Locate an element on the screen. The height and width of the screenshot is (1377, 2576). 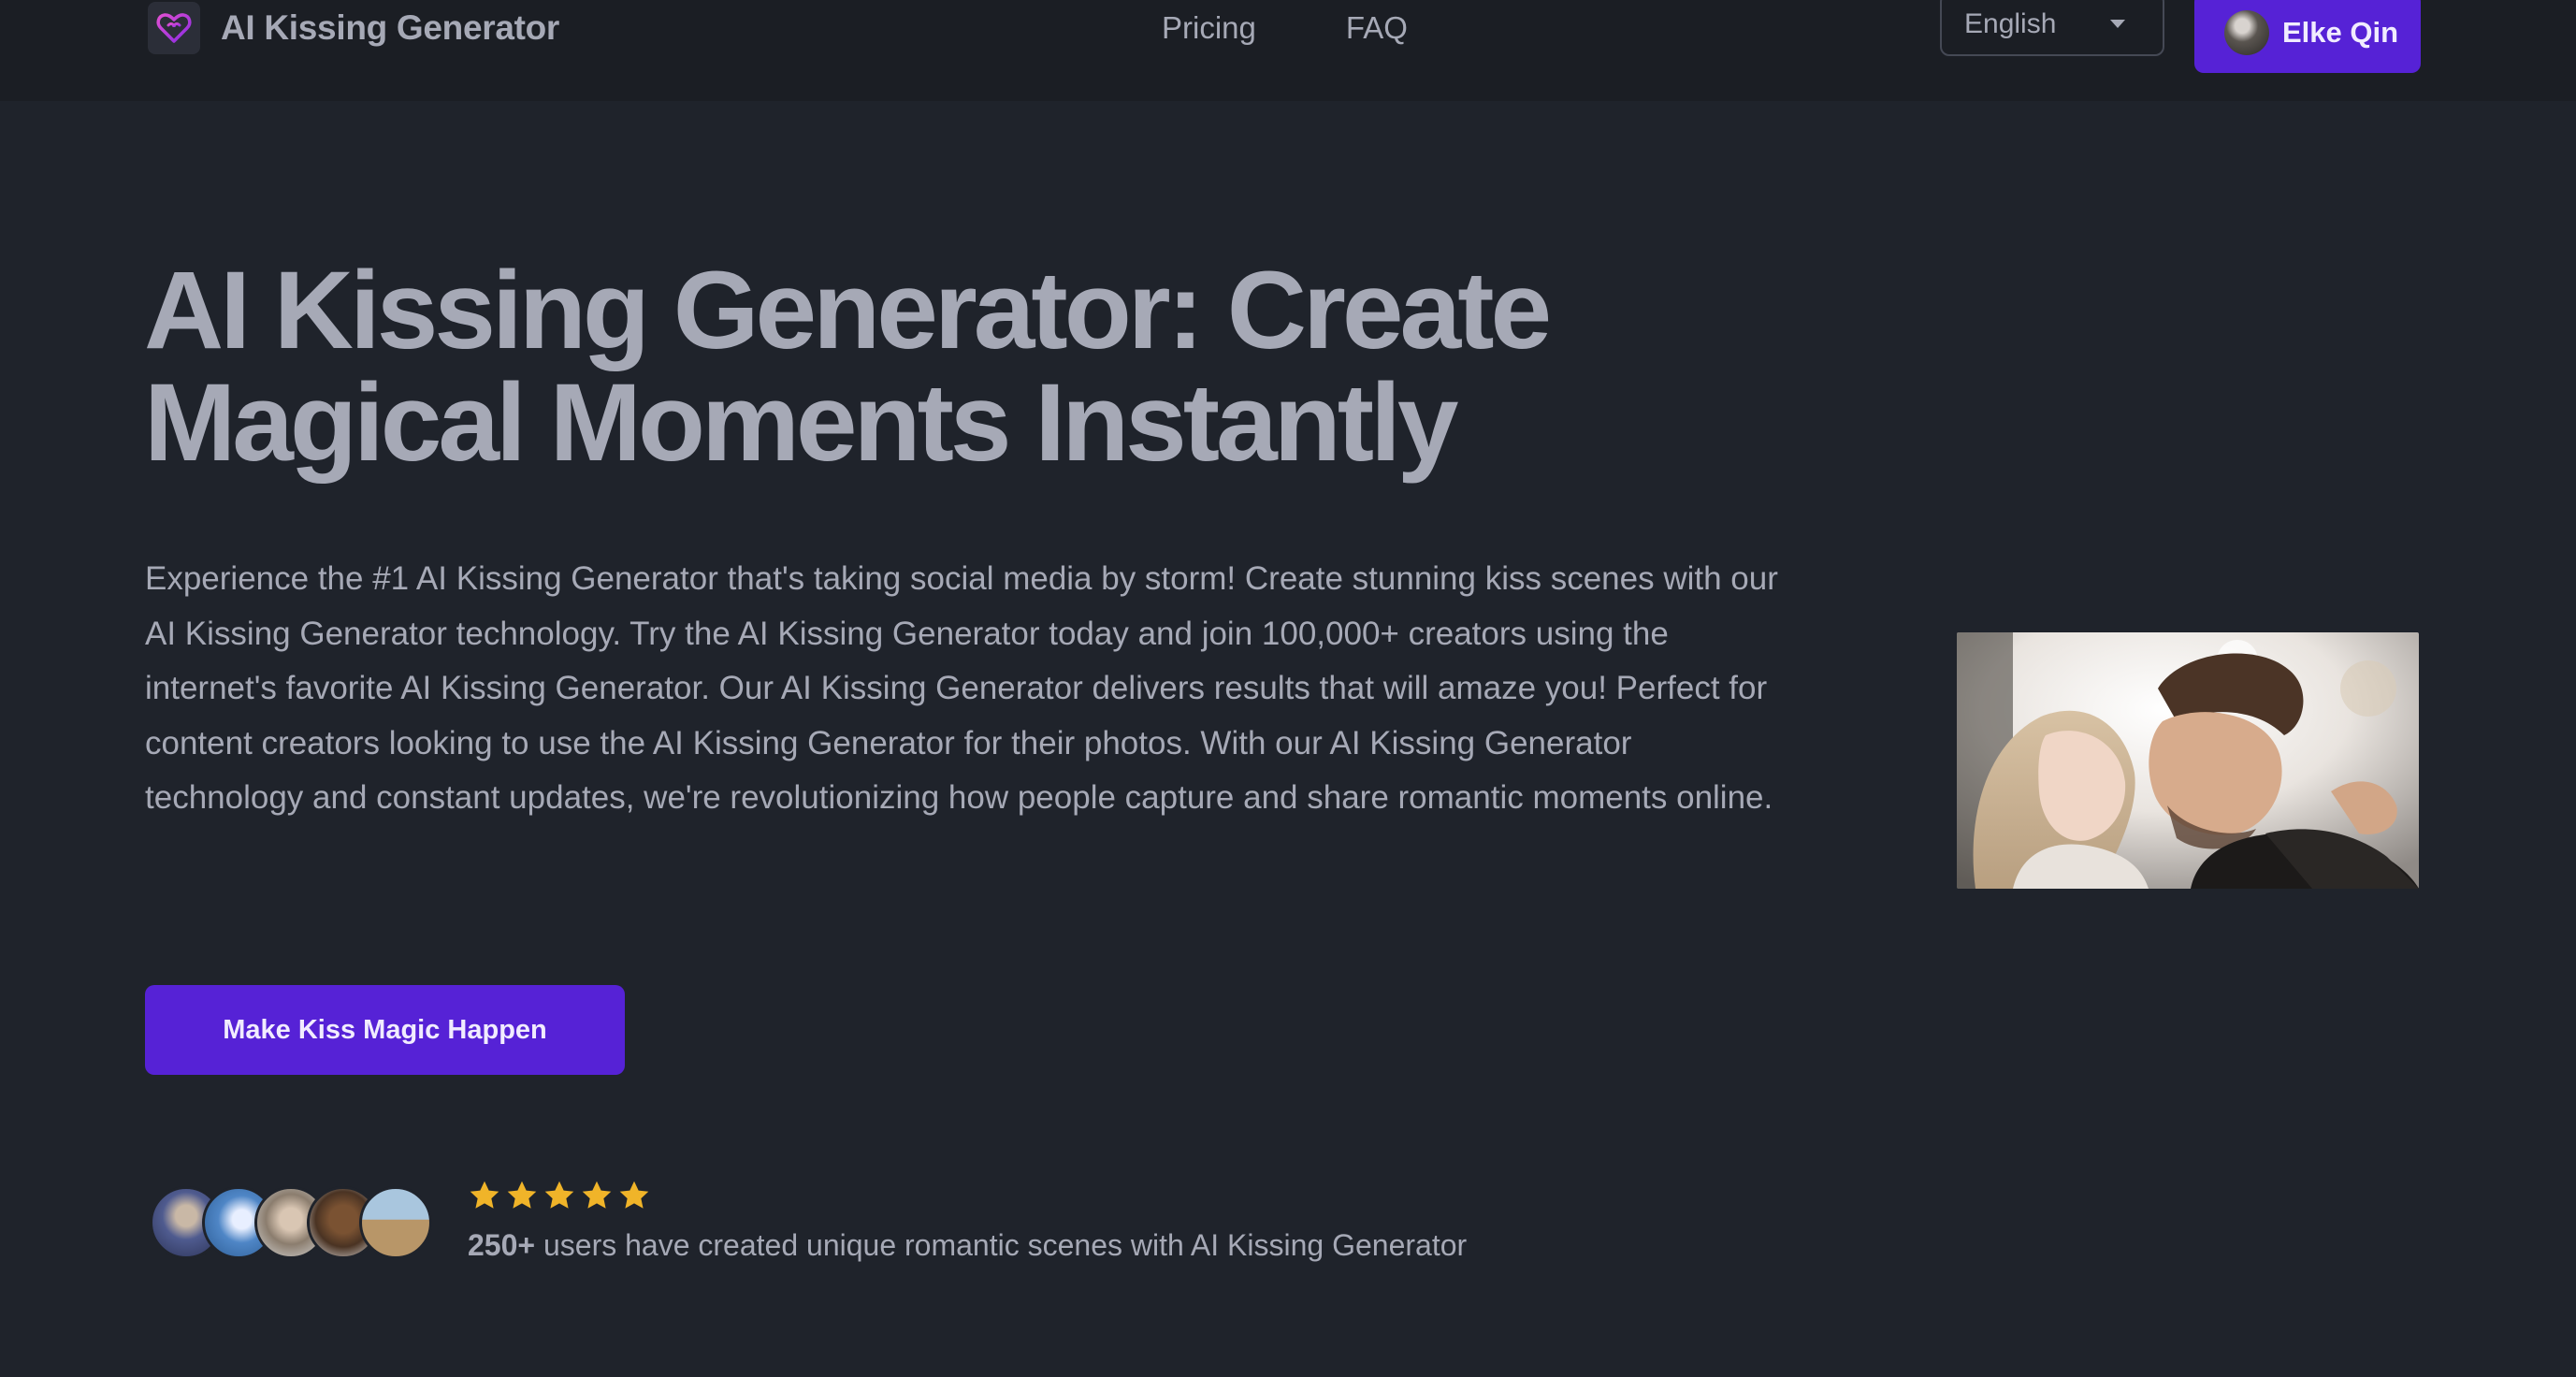
user-name: Elke Qin is located at coordinates (2340, 32).